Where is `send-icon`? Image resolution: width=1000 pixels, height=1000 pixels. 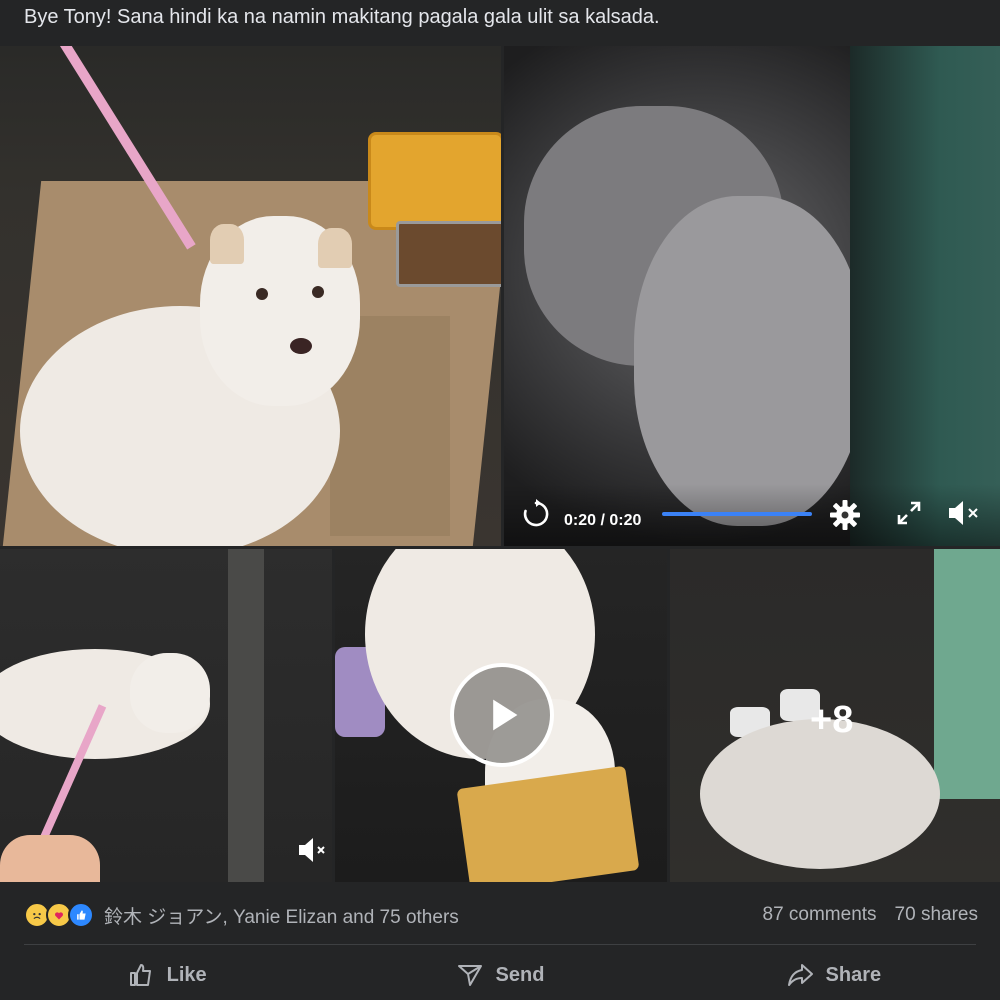 send-icon is located at coordinates (469, 975).